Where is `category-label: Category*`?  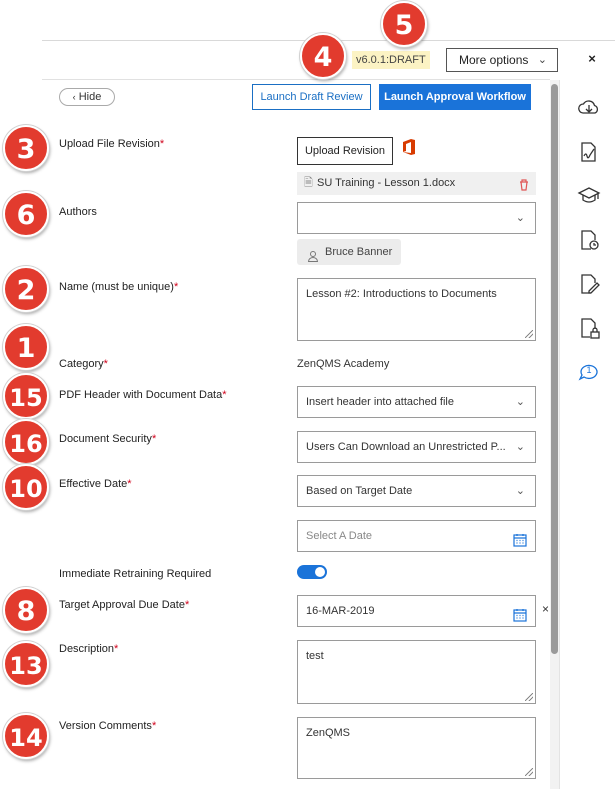 category-label: Category* is located at coordinates (83, 364).